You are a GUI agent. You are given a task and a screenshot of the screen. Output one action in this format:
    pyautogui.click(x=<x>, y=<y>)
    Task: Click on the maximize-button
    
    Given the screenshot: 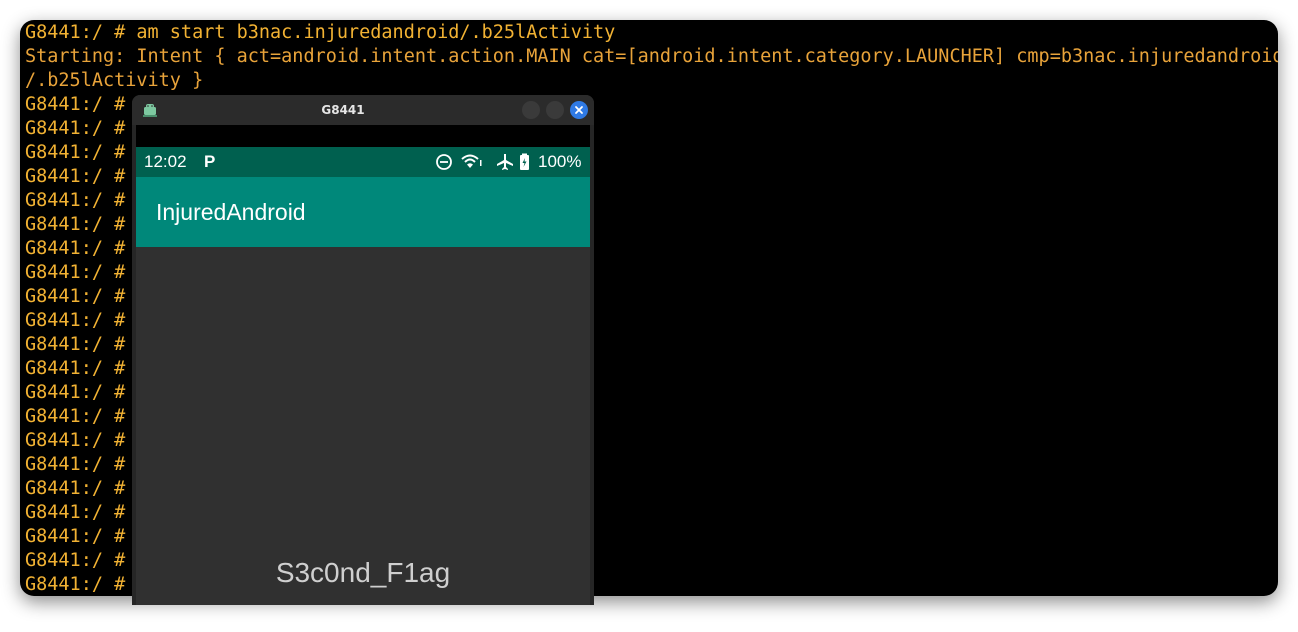 What is the action you would take?
    pyautogui.click(x=555, y=110)
    